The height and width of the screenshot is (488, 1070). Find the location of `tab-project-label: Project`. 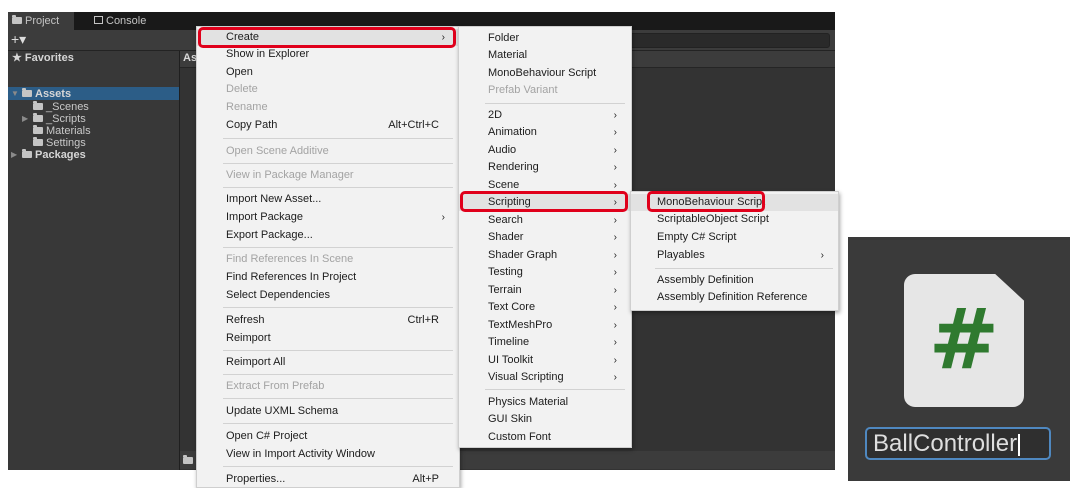

tab-project-label: Project is located at coordinates (42, 21).